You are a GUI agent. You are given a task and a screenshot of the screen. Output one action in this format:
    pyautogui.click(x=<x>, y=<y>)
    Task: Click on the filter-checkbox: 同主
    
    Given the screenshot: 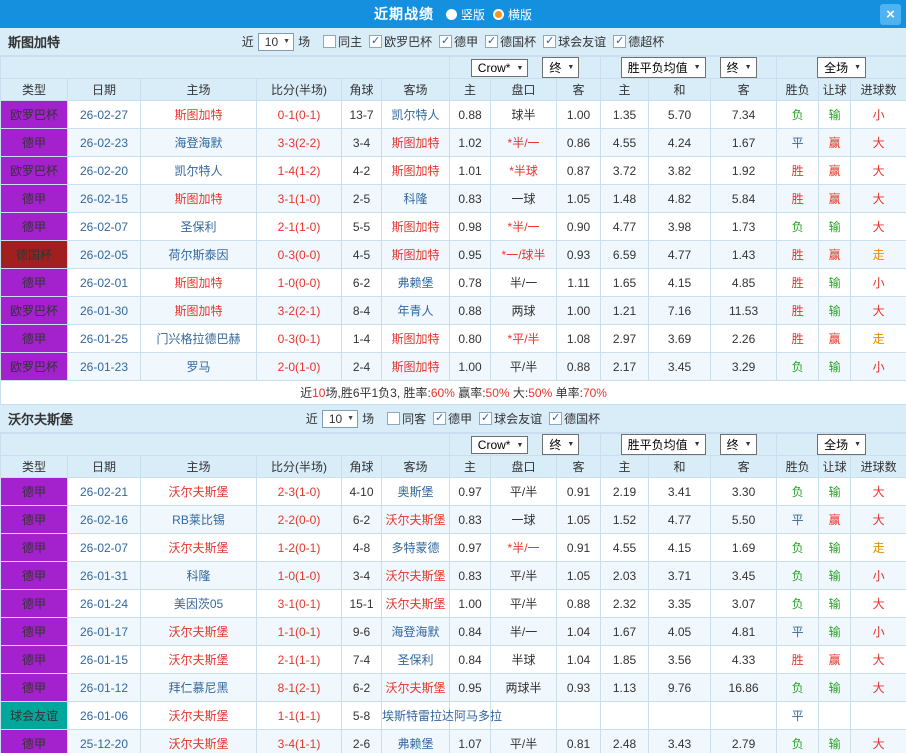 What is the action you would take?
    pyautogui.click(x=342, y=41)
    